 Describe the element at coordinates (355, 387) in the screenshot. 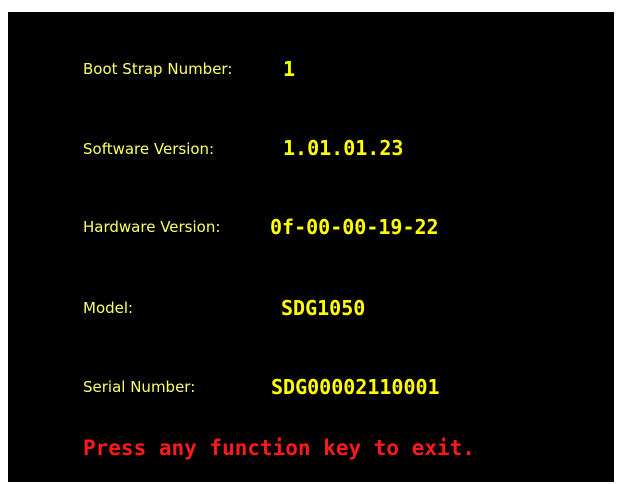

I see `serial-number-value: SDG00002110001` at that location.